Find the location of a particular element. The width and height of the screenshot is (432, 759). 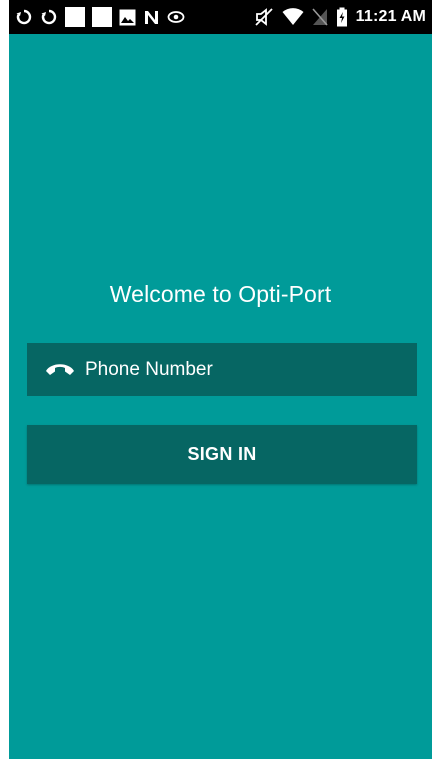

battery-charging-icon is located at coordinates (342, 17).